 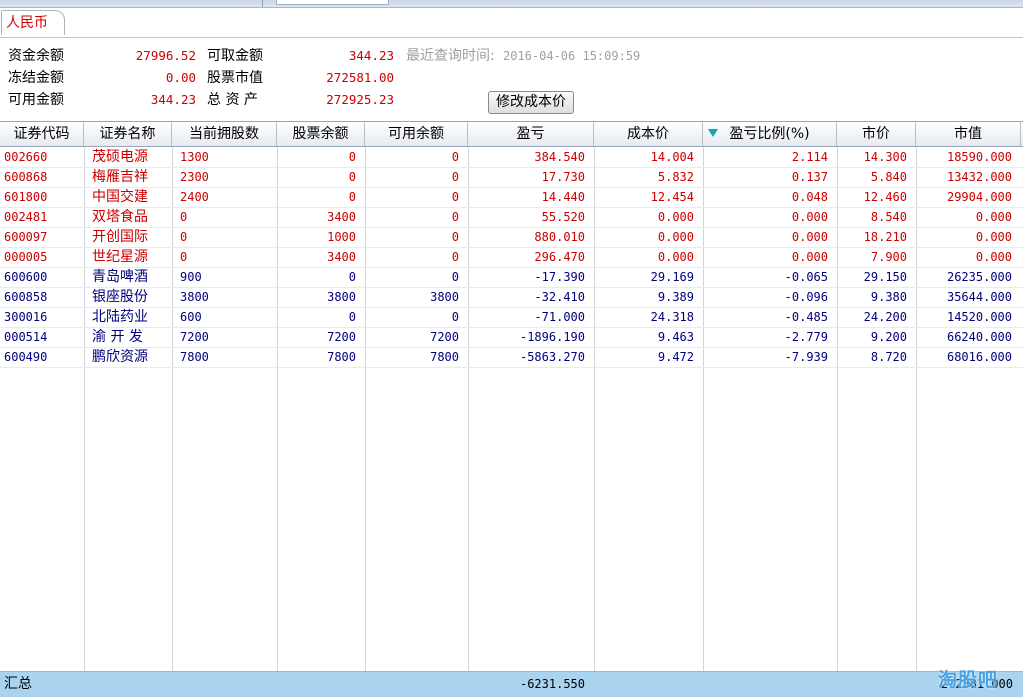 I want to click on cell-shares-held: 2300, so click(x=194, y=177).